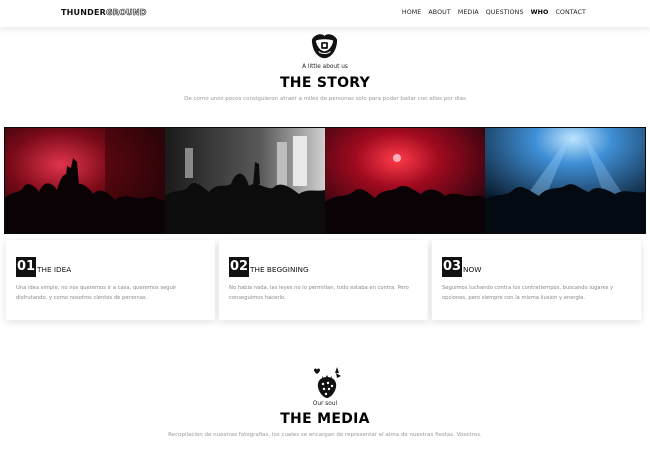  I want to click on card-title: THE BEGGINING, so click(279, 269).